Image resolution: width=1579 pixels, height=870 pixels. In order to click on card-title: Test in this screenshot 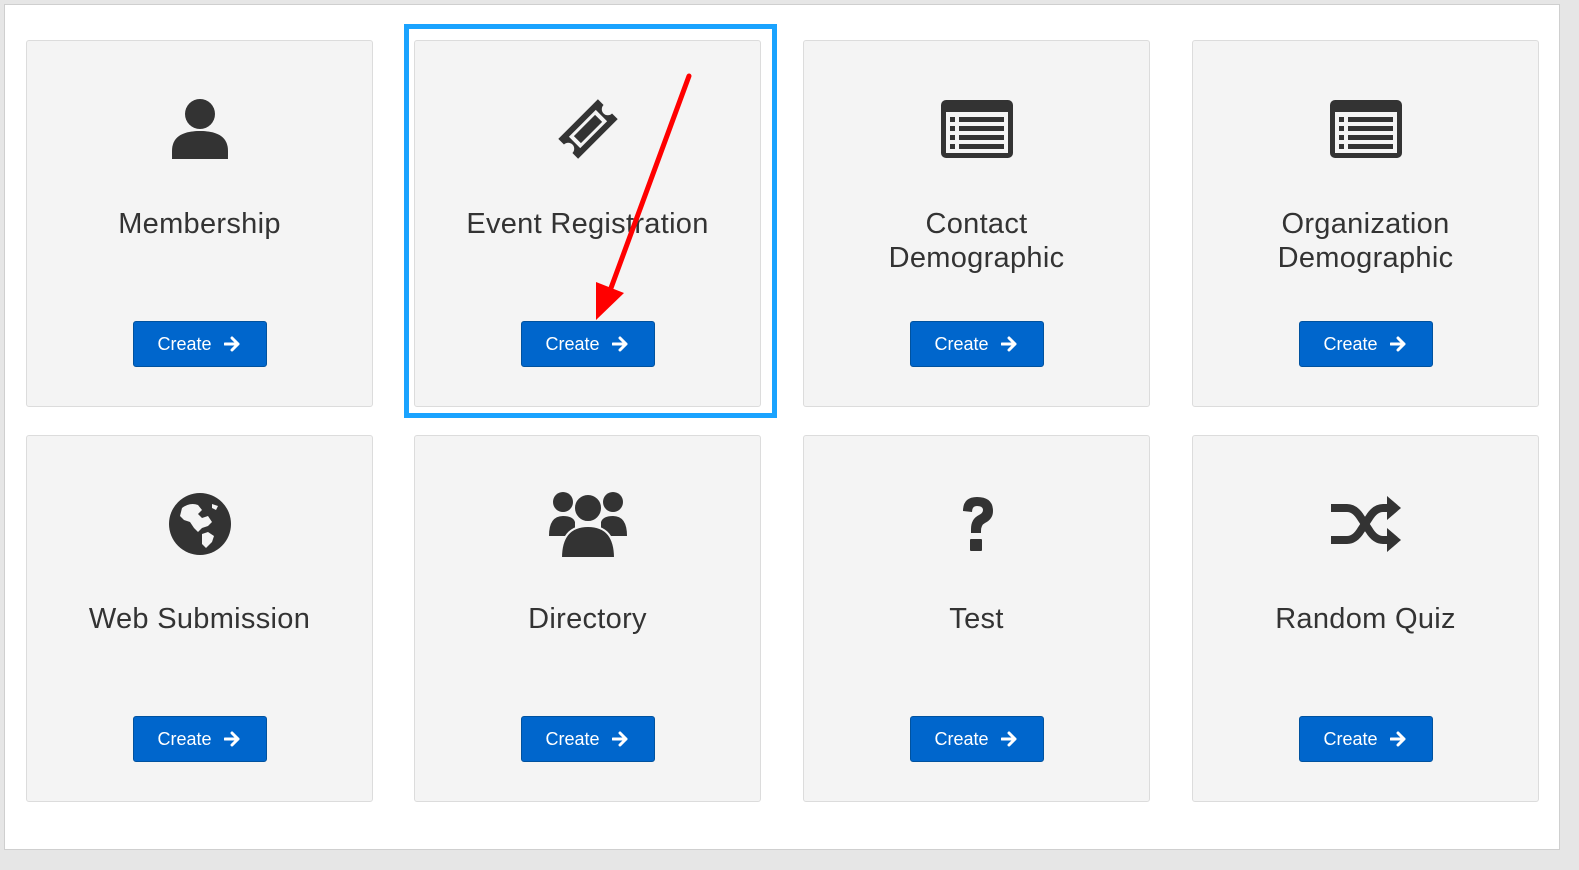, I will do `click(976, 619)`.